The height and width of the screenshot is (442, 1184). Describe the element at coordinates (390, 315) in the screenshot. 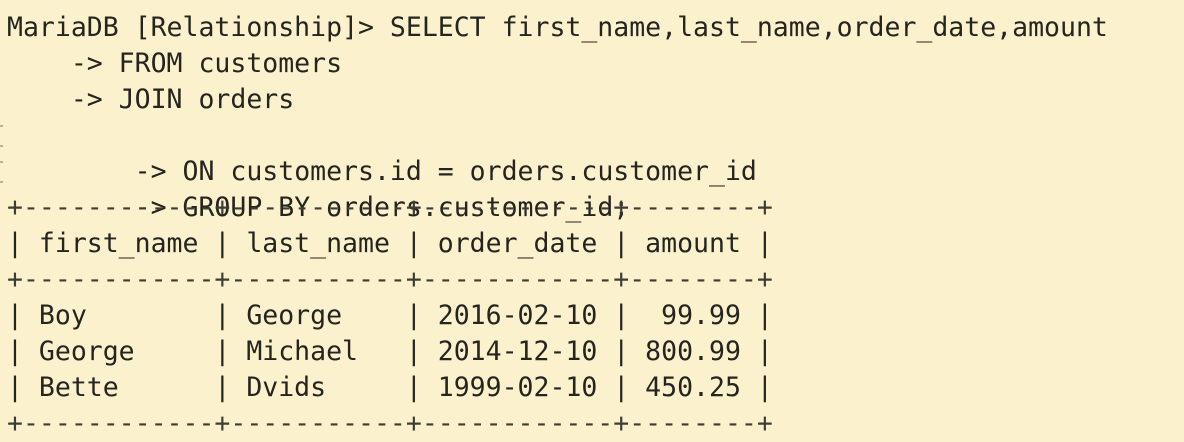

I see `table-row: | Boy | George | 2016-02-10 | 99.99 |` at that location.